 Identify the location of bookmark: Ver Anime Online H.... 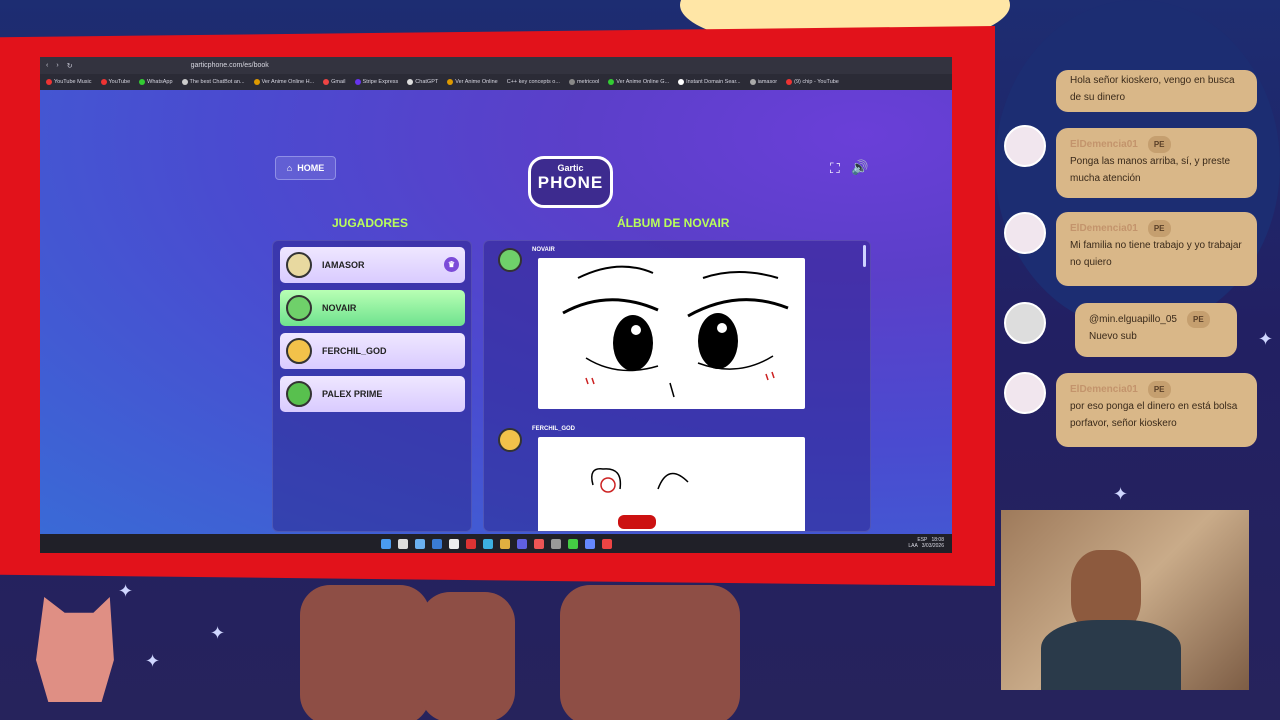
(283, 82).